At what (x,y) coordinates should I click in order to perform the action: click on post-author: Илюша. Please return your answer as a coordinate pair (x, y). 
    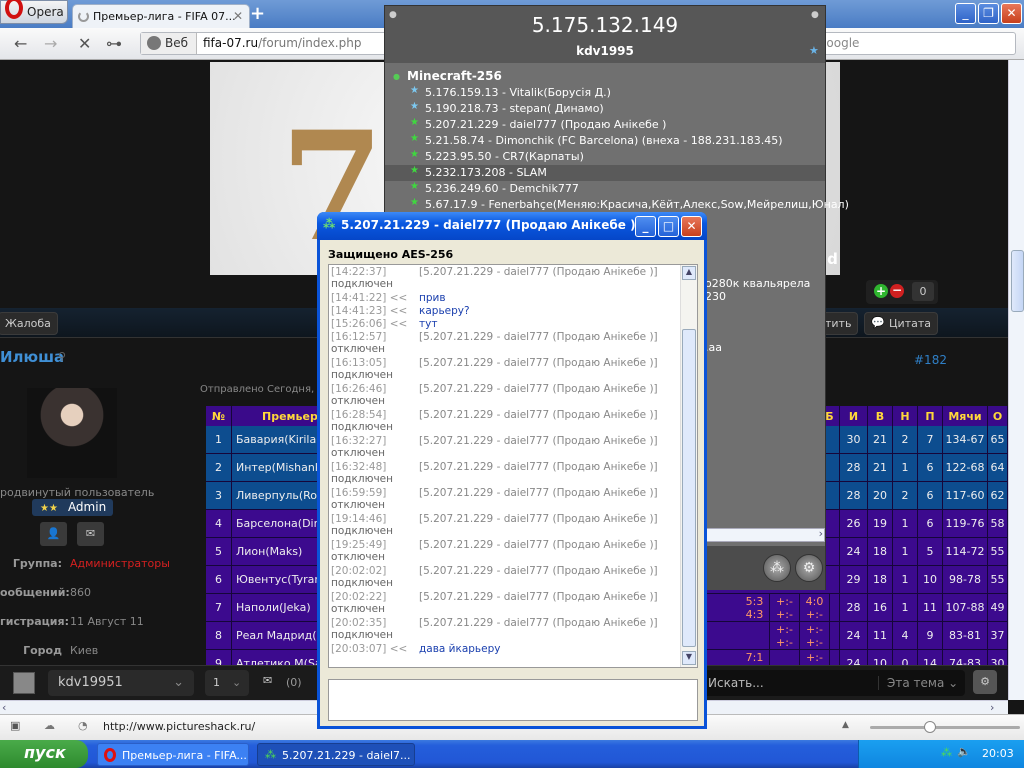
    Looking at the image, I should click on (32, 357).